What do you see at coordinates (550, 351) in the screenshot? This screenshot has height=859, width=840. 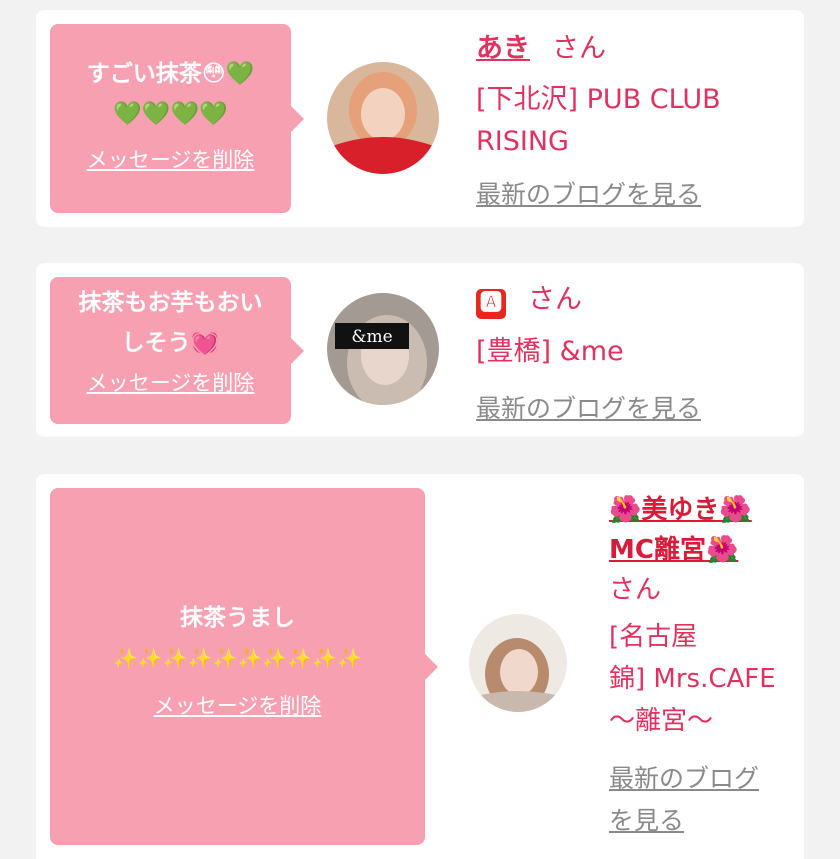 I see `shop-name: [豊橋] &me` at bounding box center [550, 351].